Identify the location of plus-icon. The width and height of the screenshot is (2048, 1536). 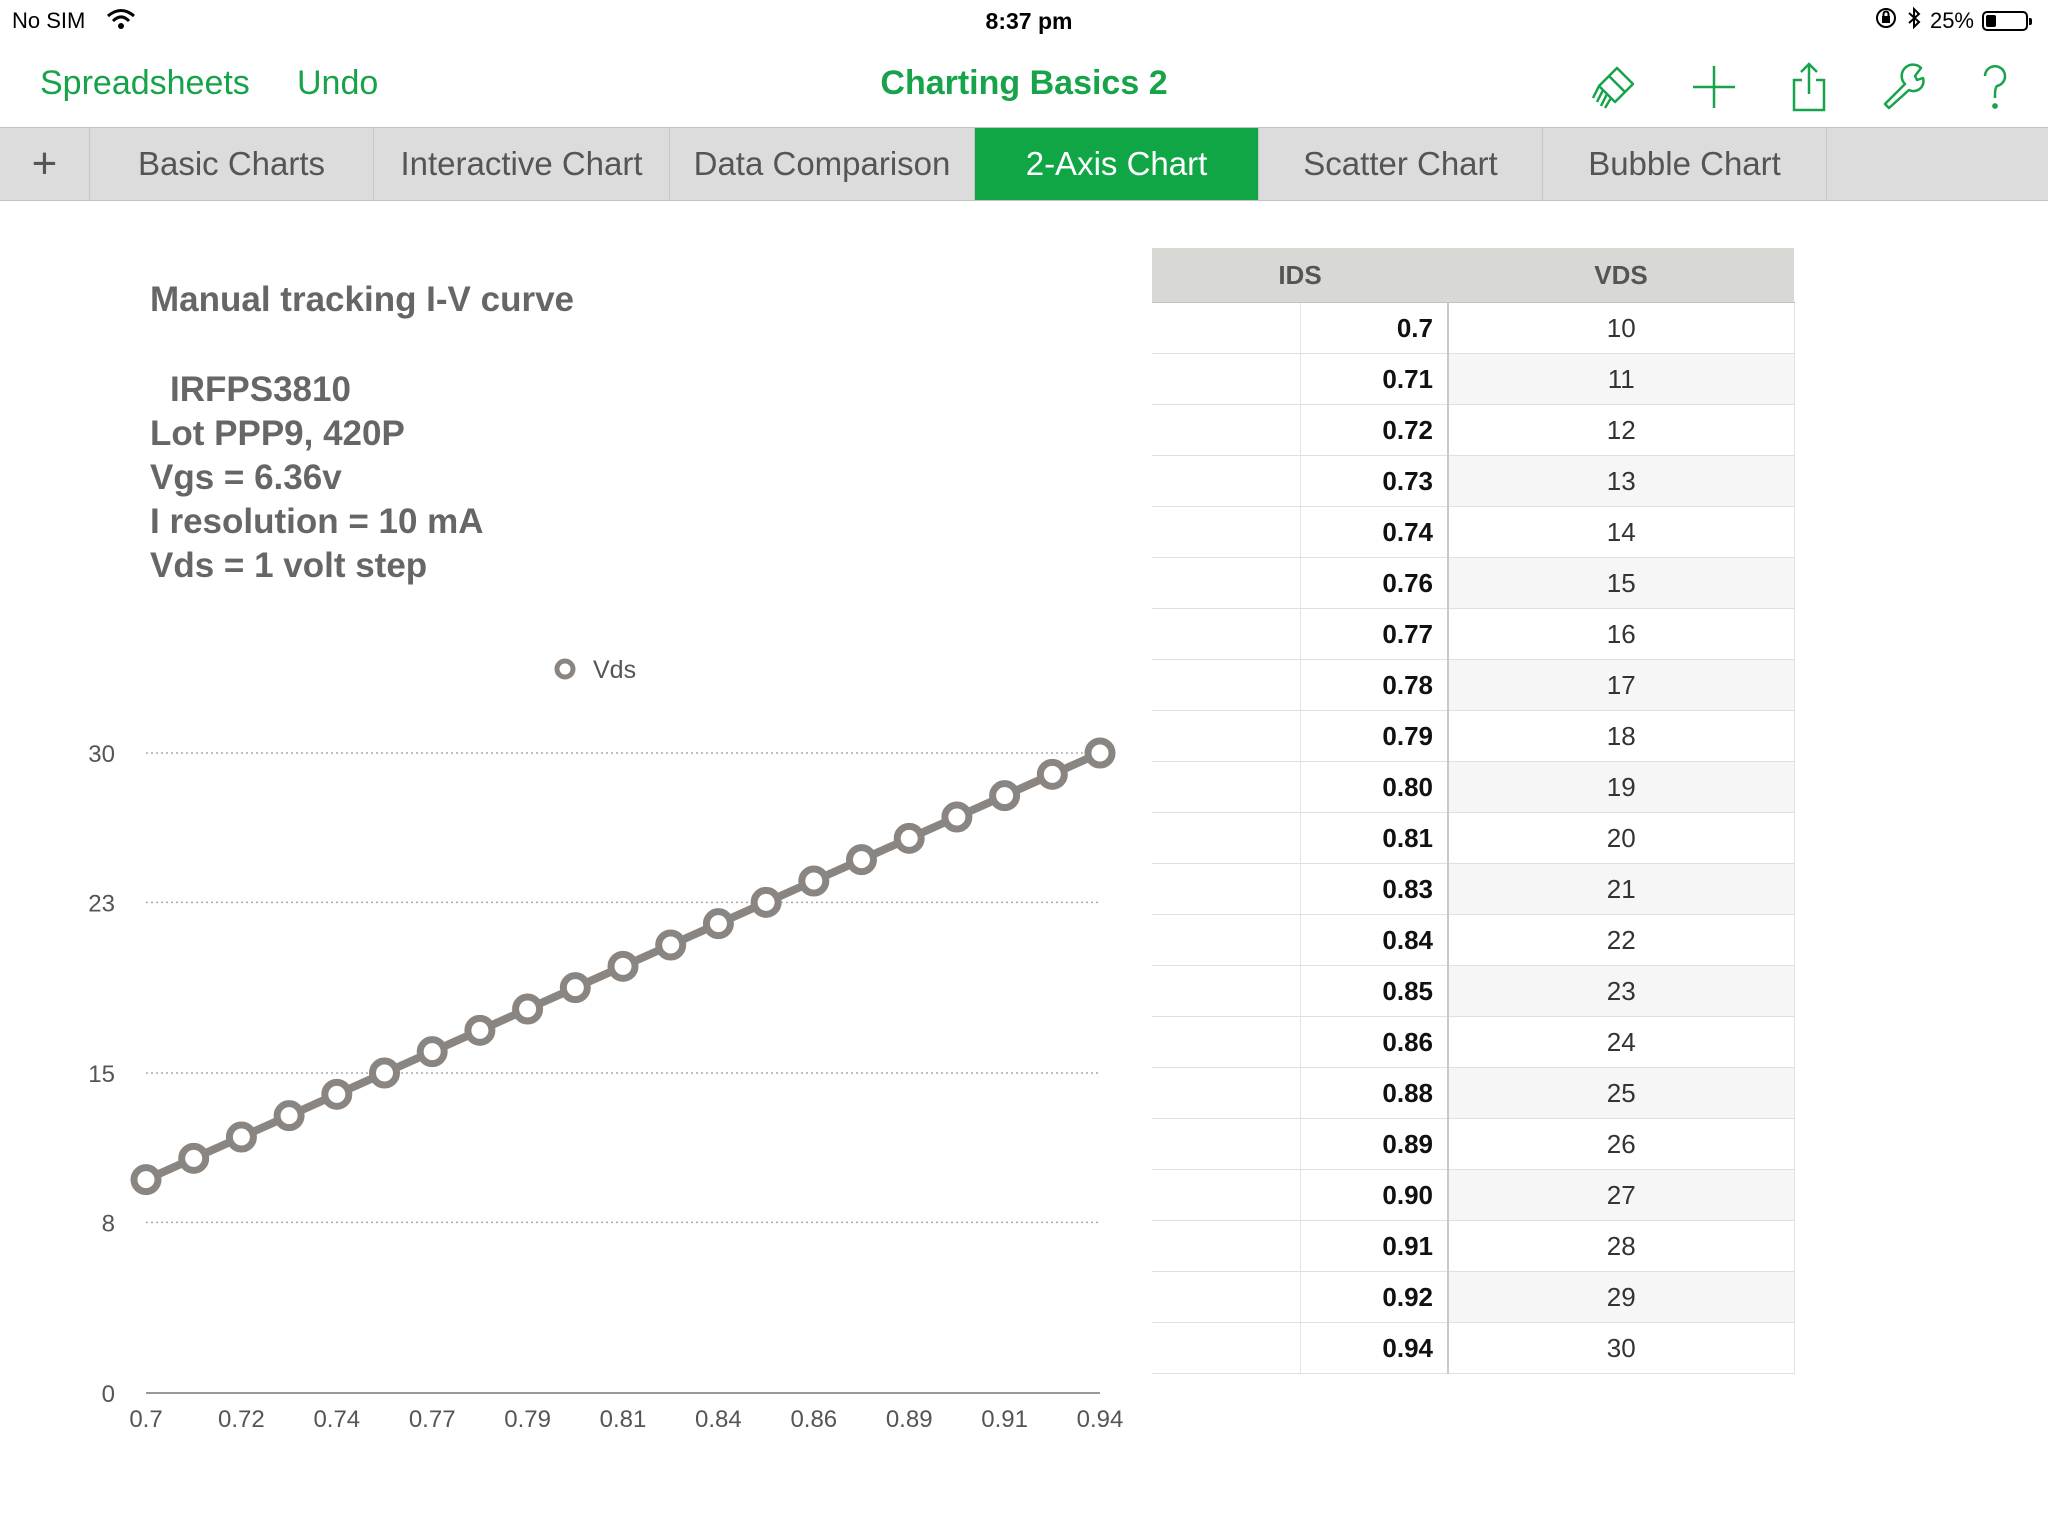
(1714, 87).